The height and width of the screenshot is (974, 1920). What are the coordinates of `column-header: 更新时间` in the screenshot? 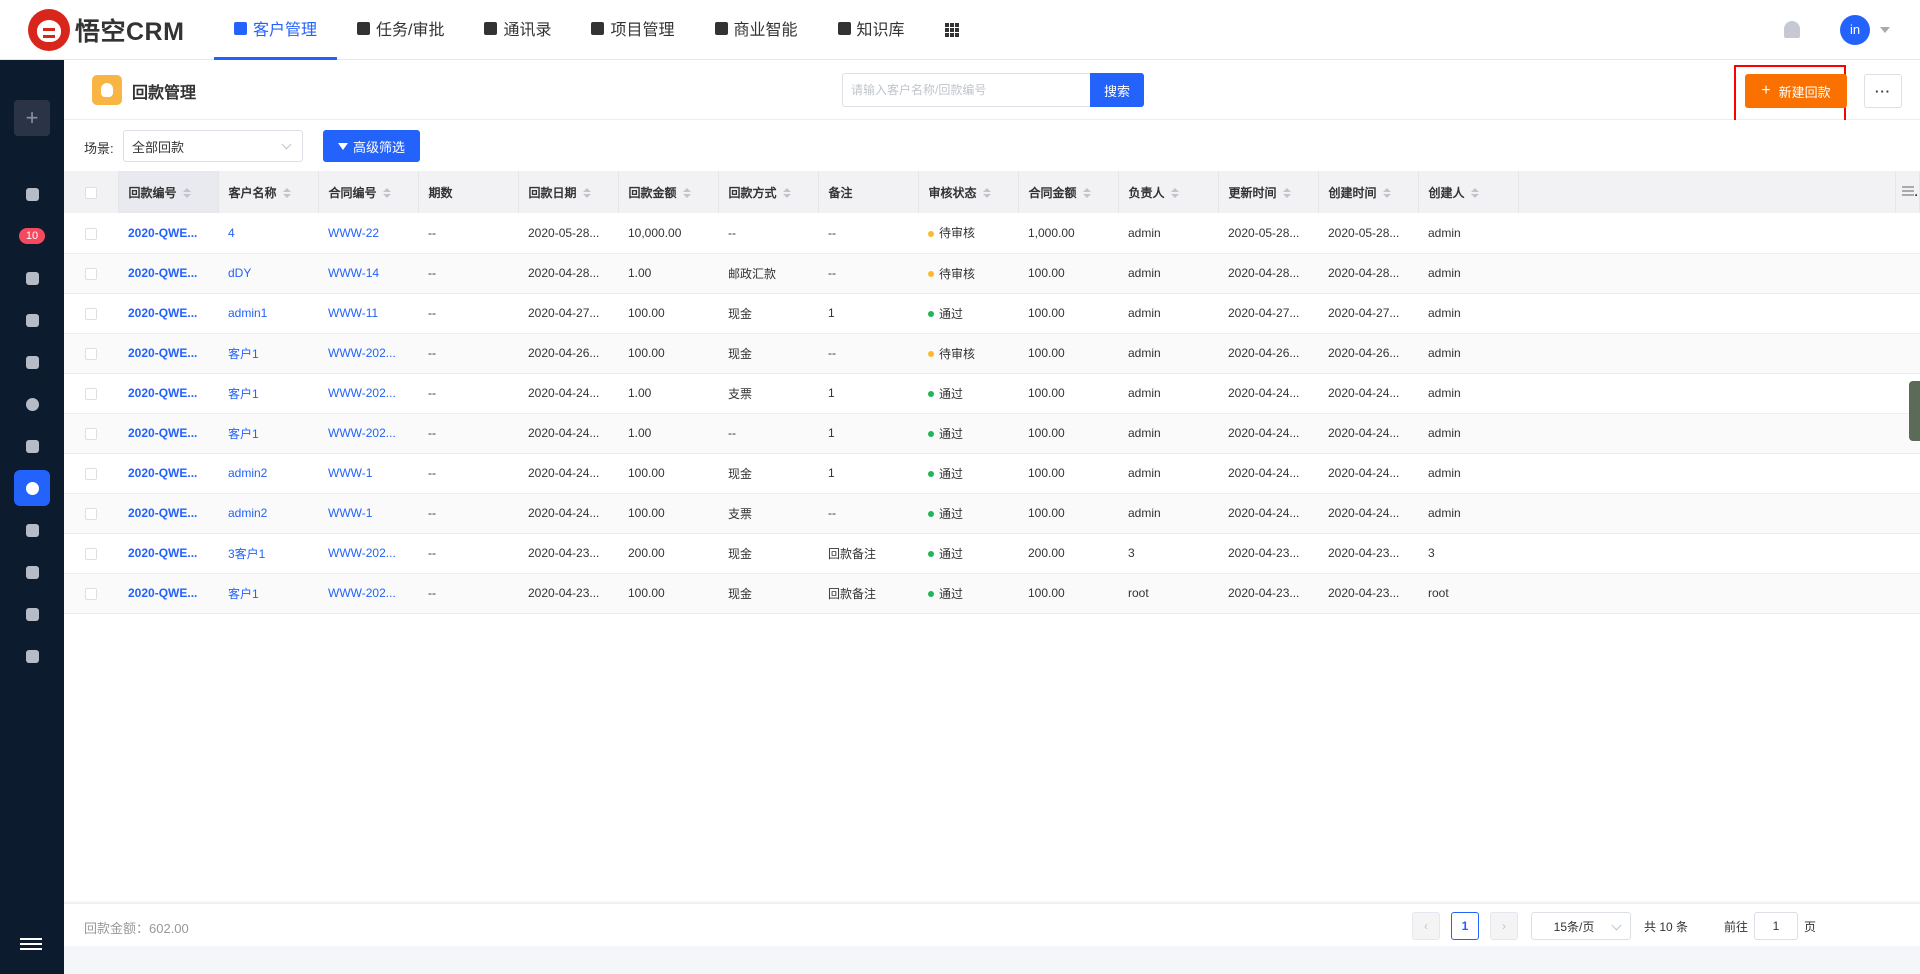 It's located at (1268, 192).